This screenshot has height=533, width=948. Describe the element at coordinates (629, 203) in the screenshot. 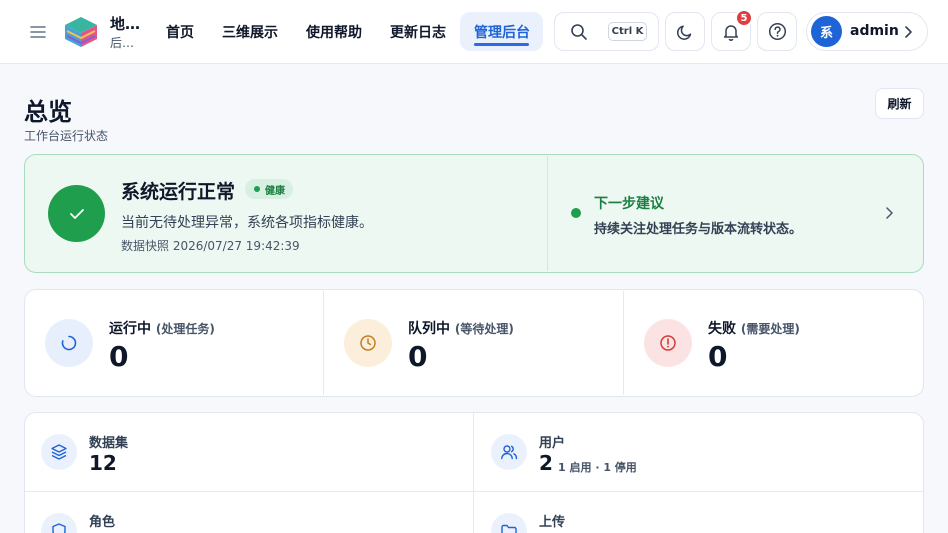

I see `next-step-title: 下一步建议` at that location.